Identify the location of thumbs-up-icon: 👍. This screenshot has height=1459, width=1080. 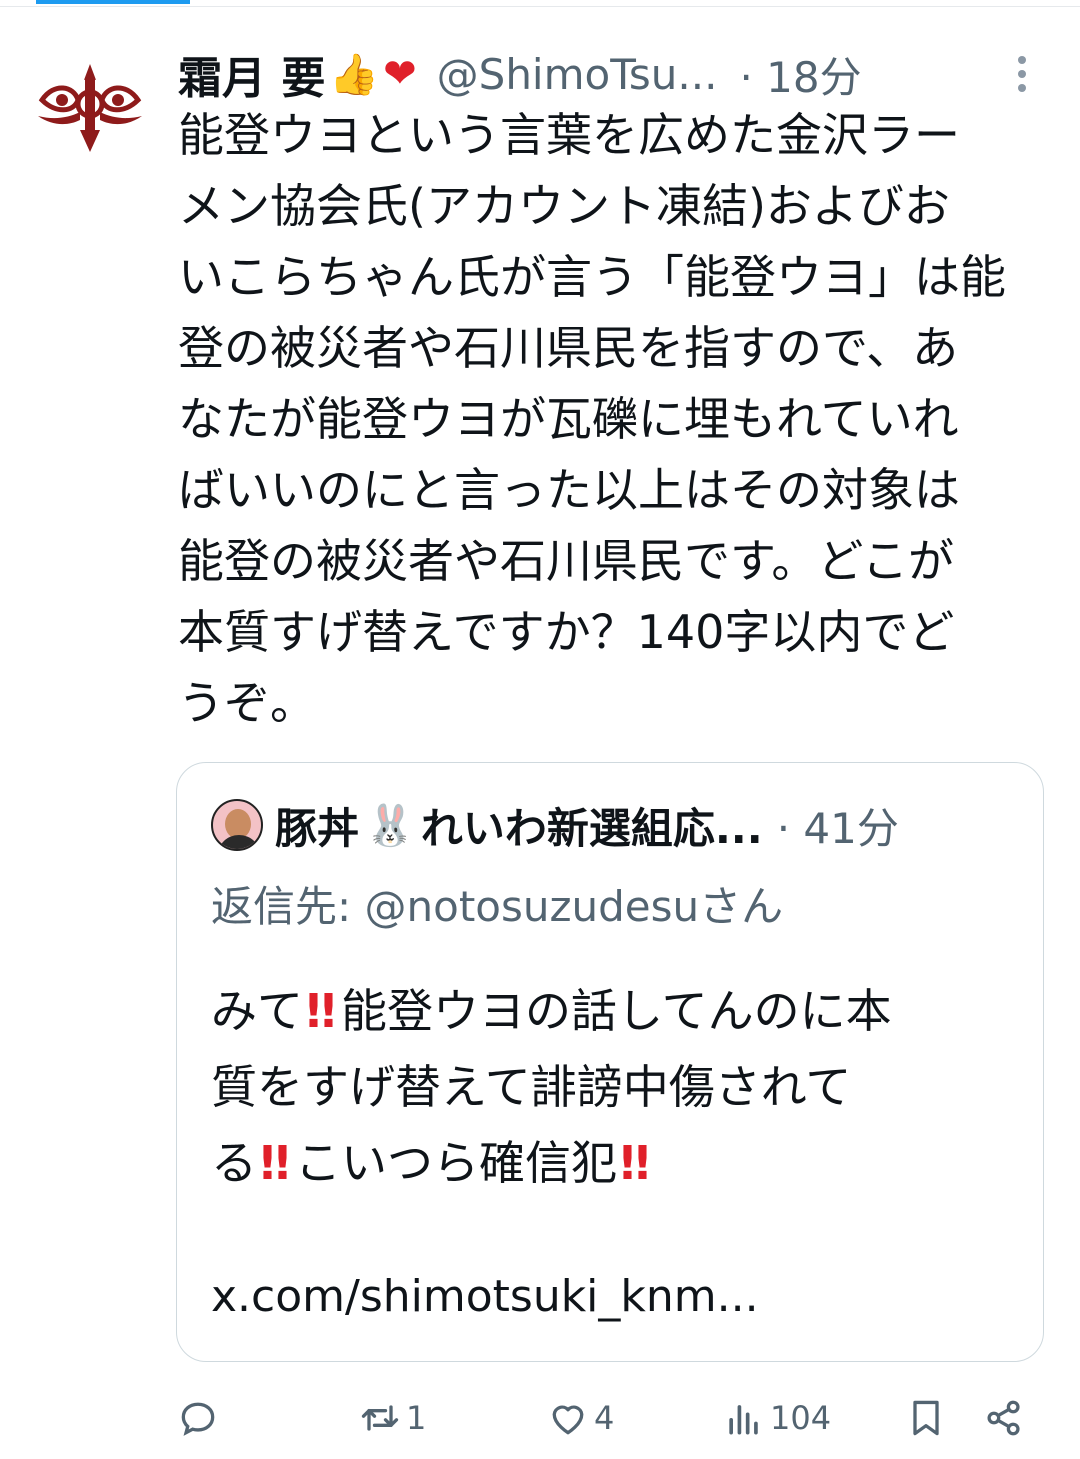
(354, 74).